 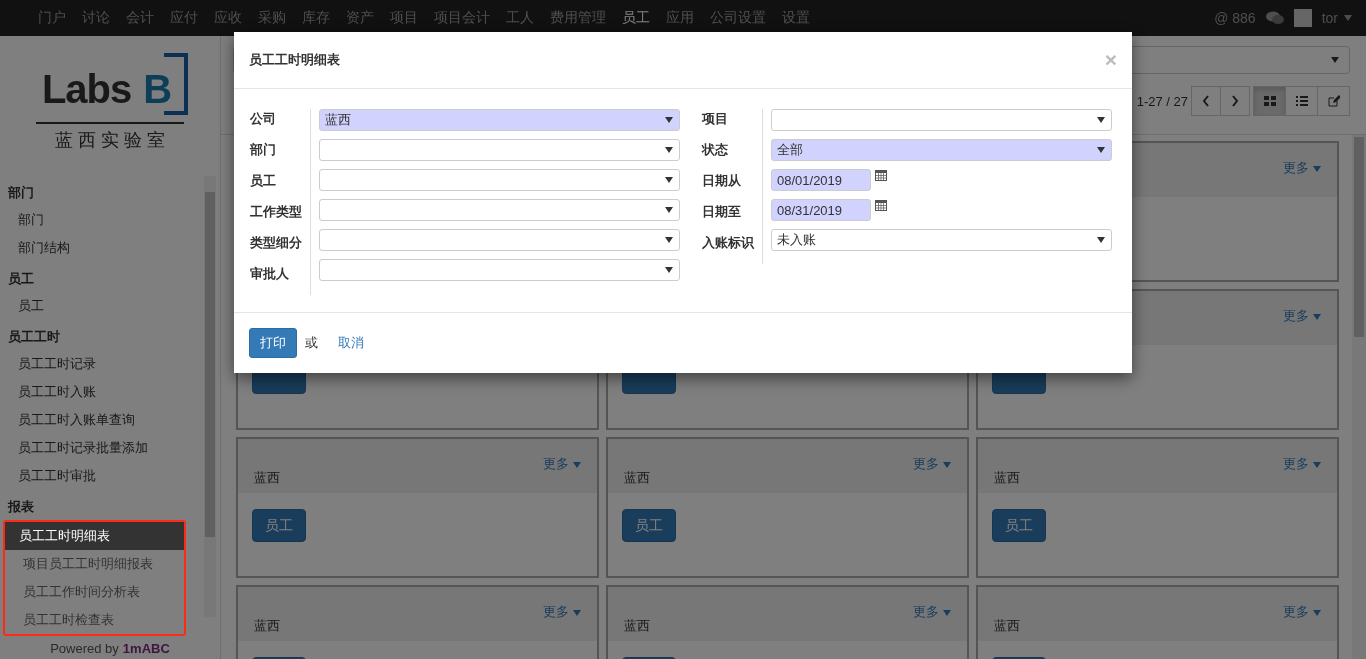 I want to click on chevron-left-icon, so click(x=1206, y=101).